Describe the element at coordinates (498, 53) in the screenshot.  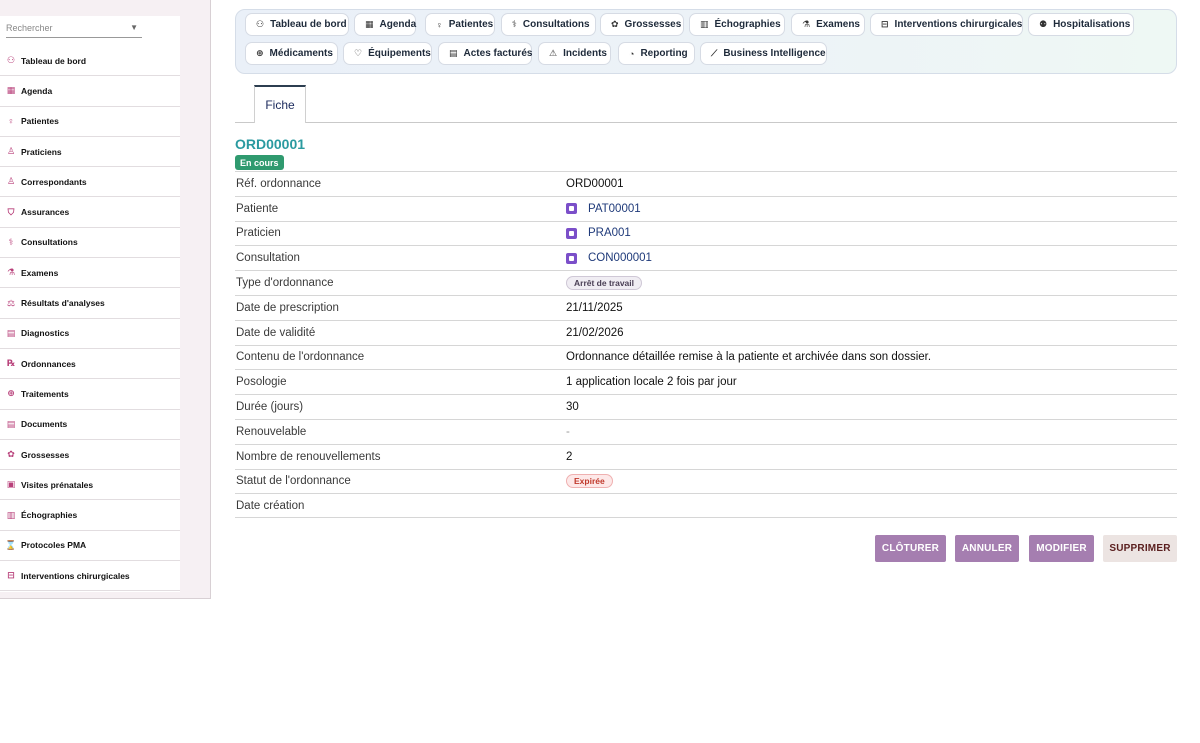
I see `nav-label: Actes facturés` at that location.